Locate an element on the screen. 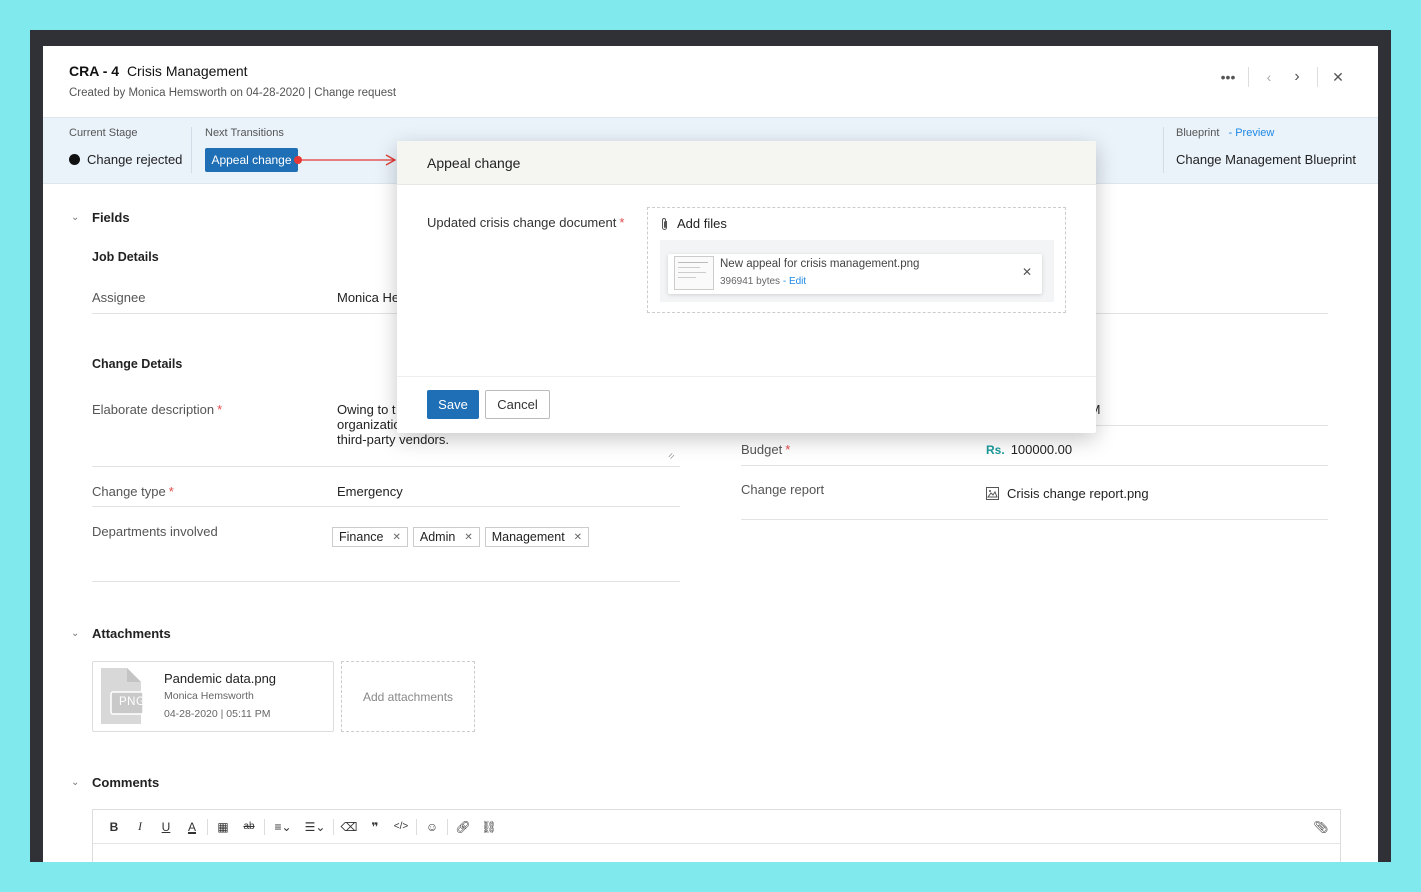 The width and height of the screenshot is (1421, 892). add-files-button: Add files is located at coordinates (693, 223).